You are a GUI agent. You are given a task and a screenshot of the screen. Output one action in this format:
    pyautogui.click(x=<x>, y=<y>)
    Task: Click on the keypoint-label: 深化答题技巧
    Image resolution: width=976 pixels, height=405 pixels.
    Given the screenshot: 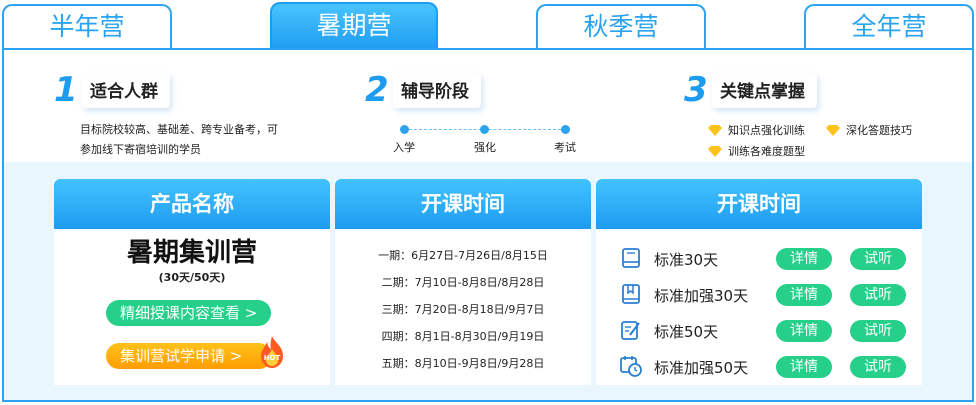 What is the action you would take?
    pyautogui.click(x=879, y=130)
    